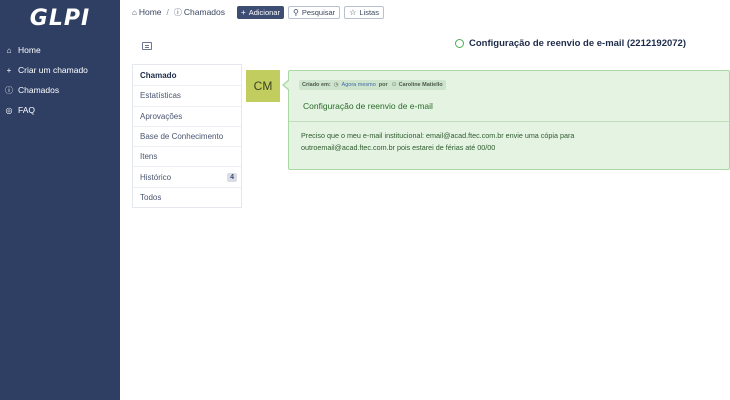 This screenshot has width=730, height=400. Describe the element at coordinates (263, 86) in the screenshot. I see `avatar: CM` at that location.